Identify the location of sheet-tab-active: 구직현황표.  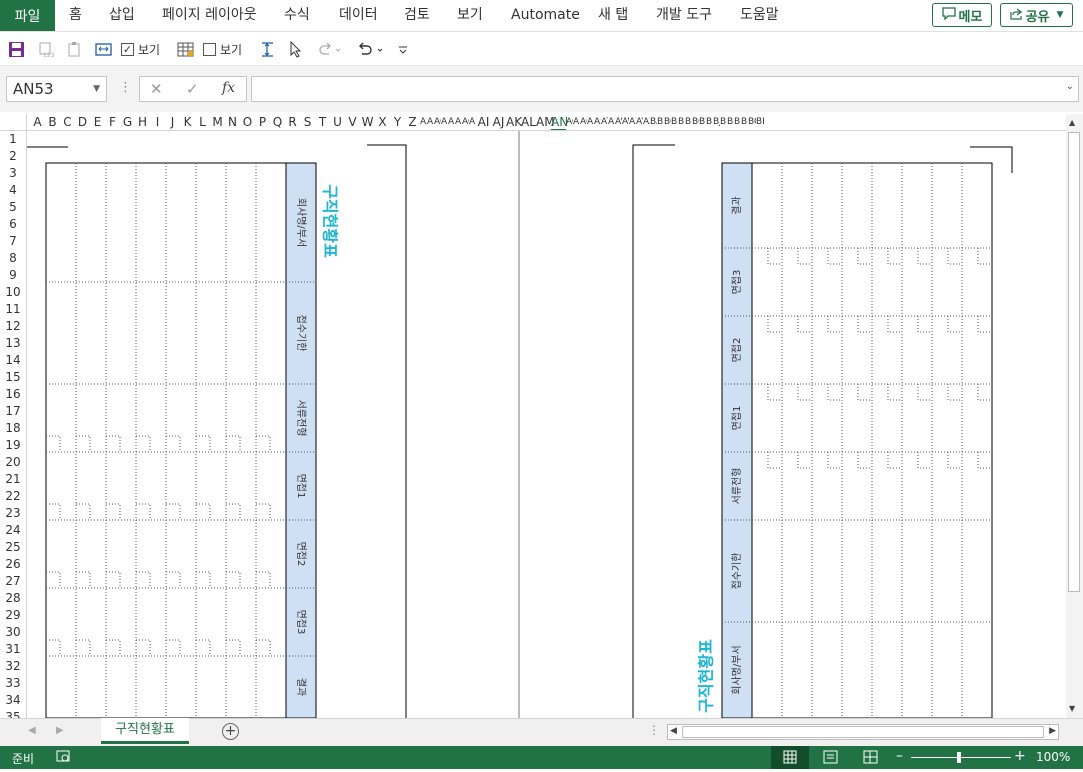
(145, 731).